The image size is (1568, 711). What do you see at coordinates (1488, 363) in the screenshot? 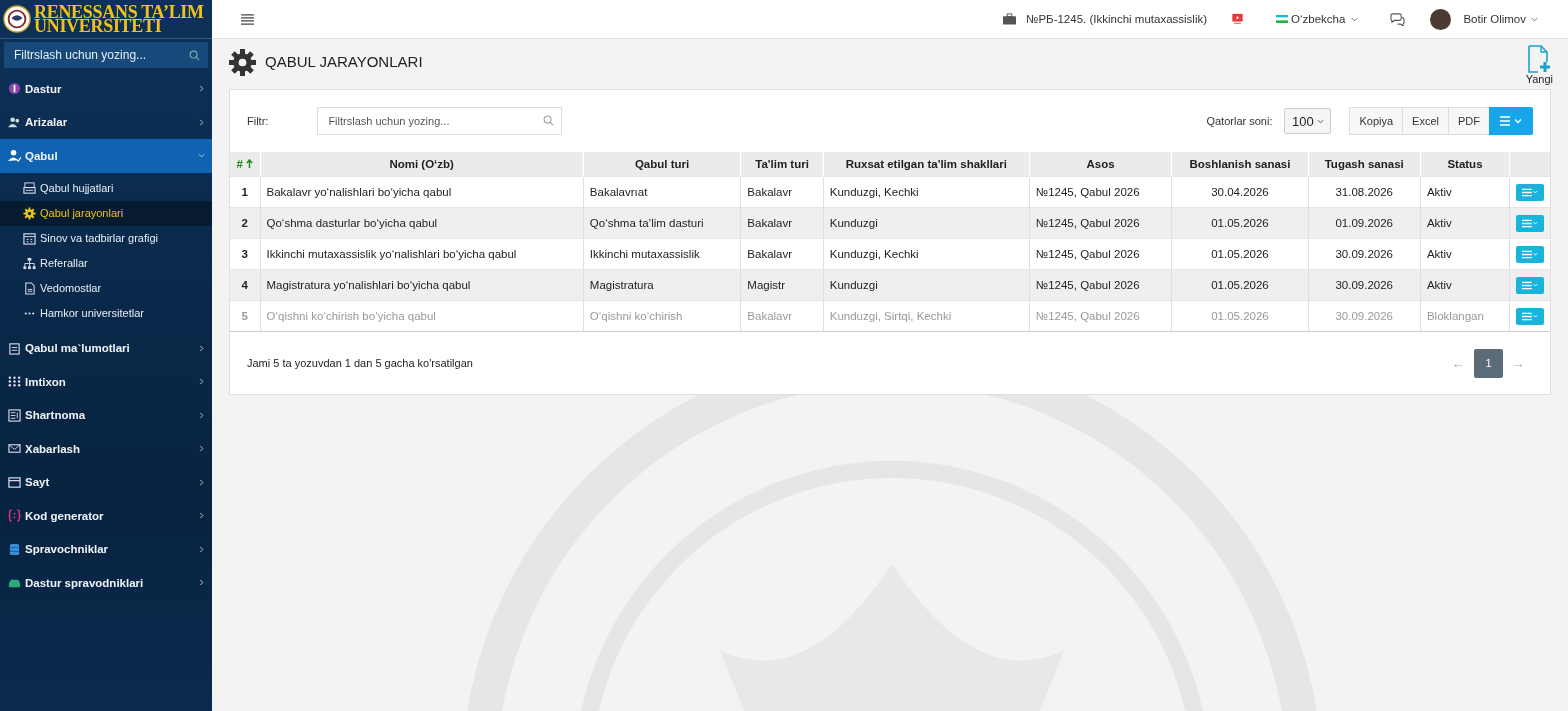
I see `page-button: 1` at bounding box center [1488, 363].